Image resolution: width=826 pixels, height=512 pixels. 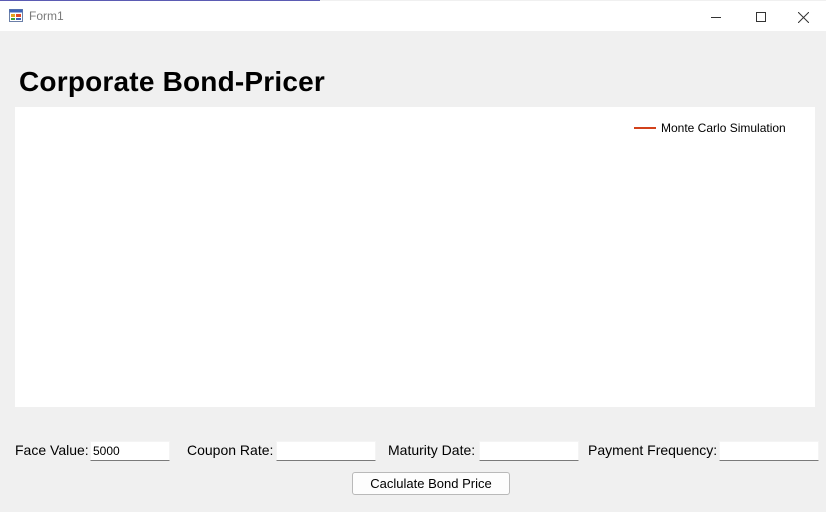 I want to click on calculate-bond-price-button: Caclulate Bond Price, so click(x=431, y=483).